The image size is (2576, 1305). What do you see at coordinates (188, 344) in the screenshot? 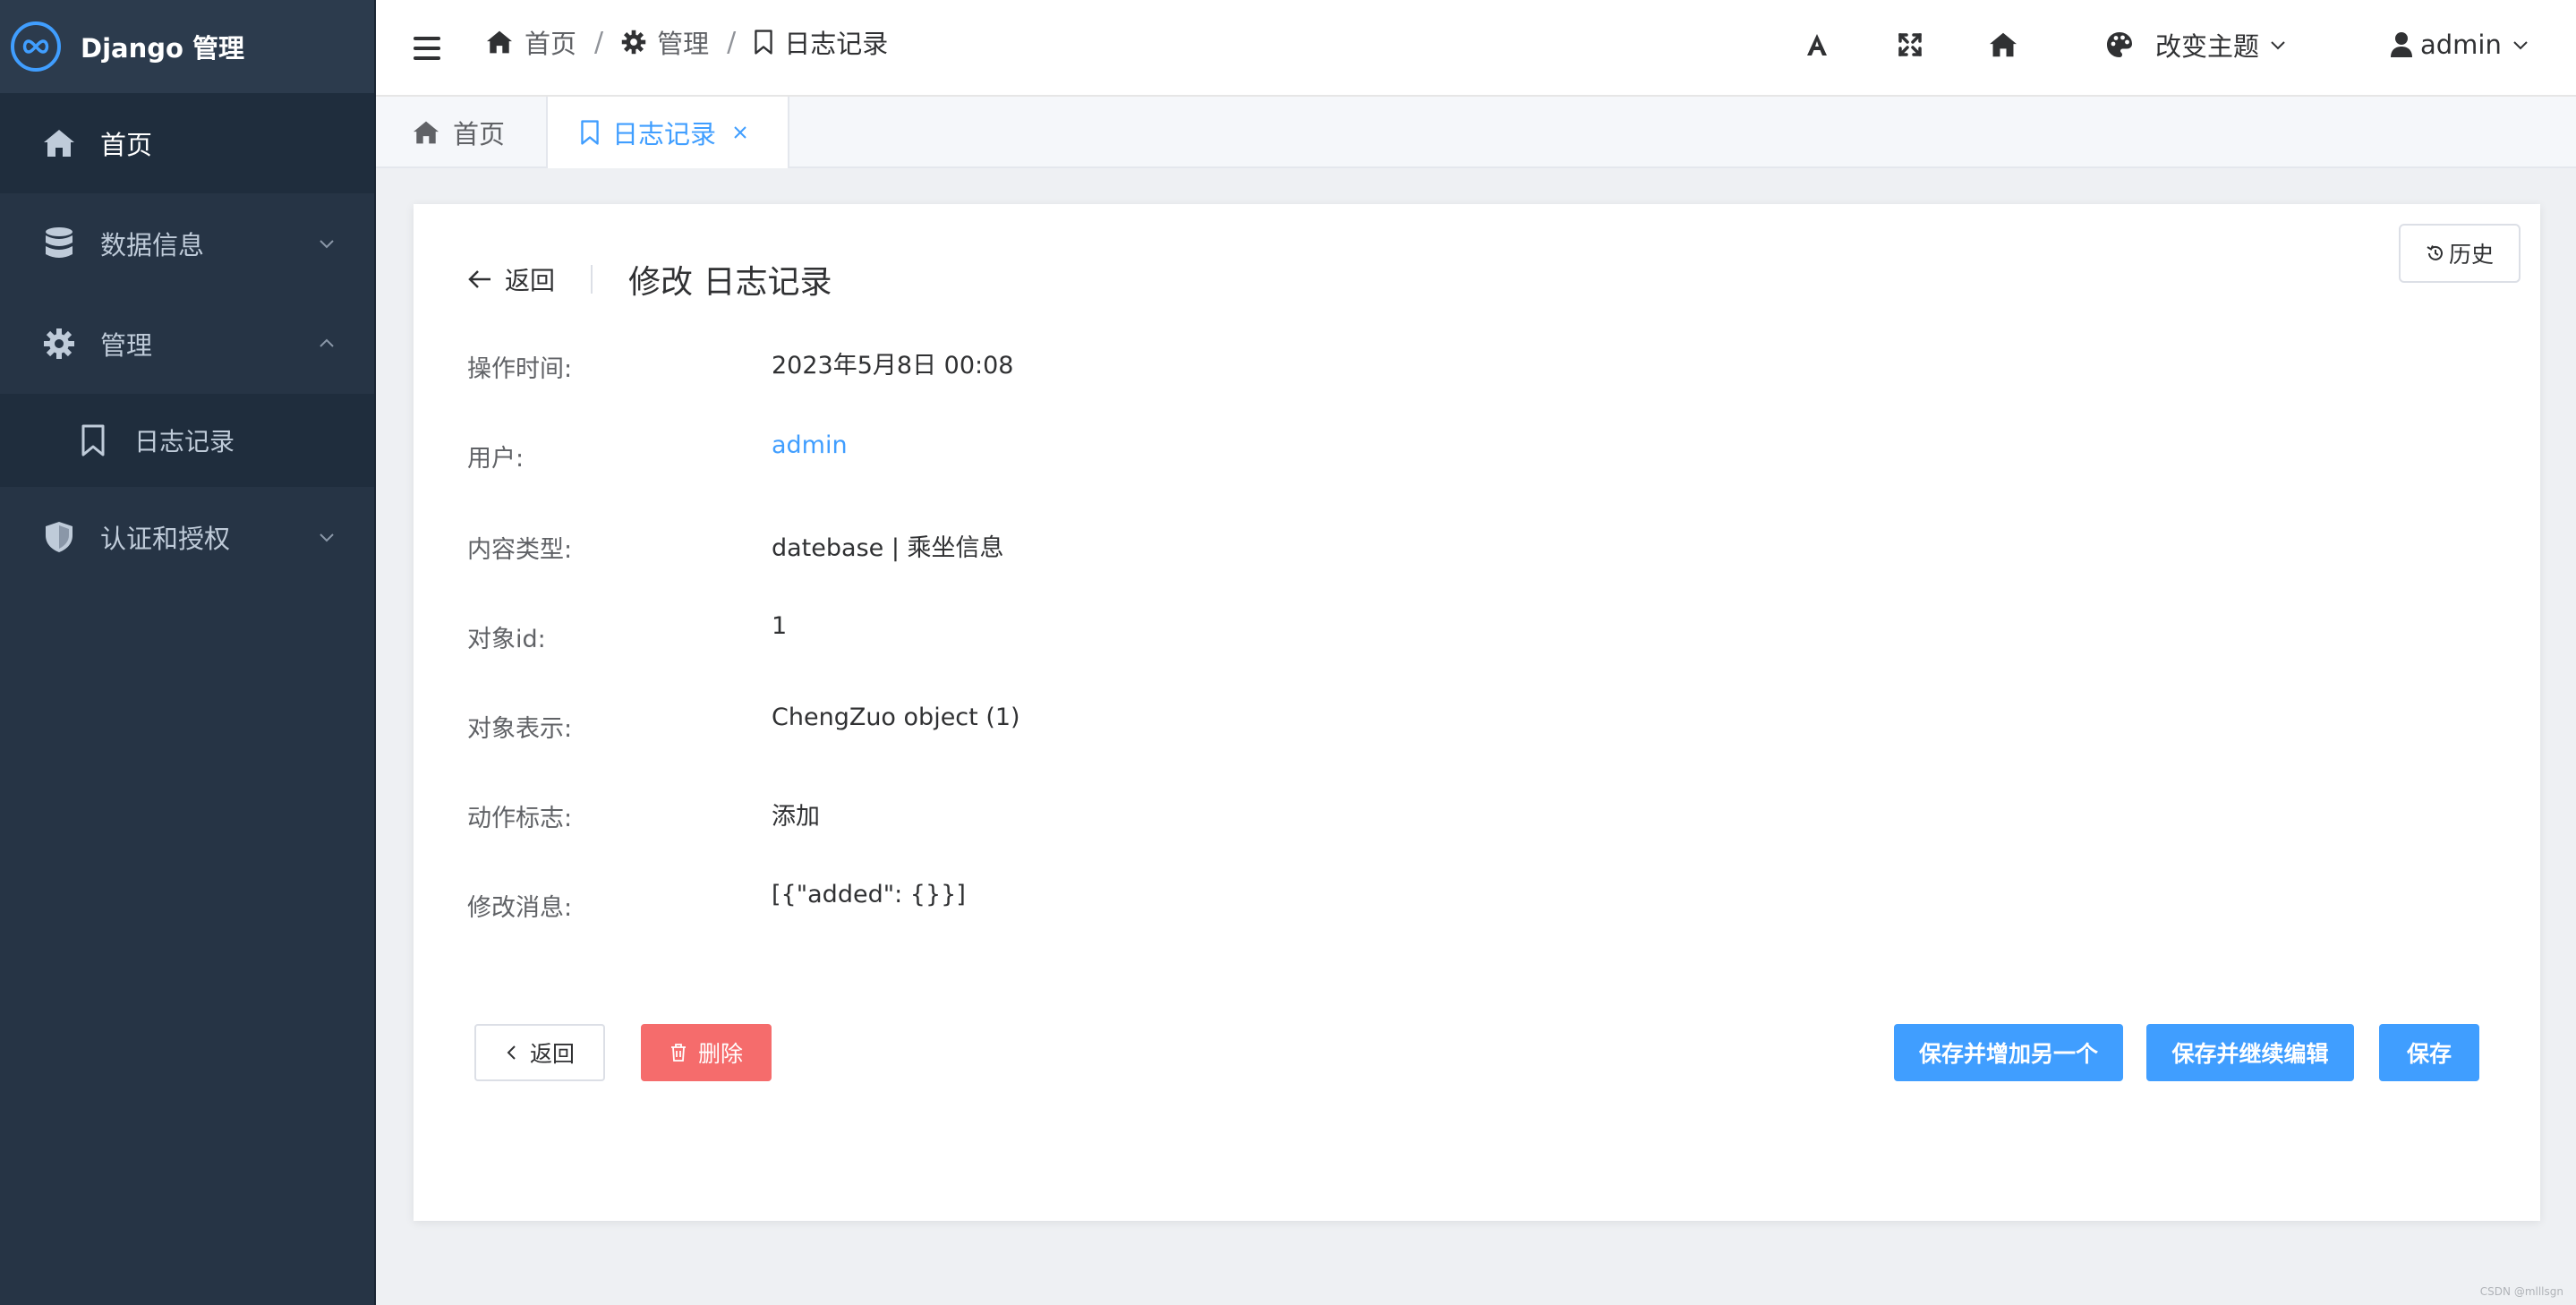
I see `sidebar-item-admin: 管理` at bounding box center [188, 344].